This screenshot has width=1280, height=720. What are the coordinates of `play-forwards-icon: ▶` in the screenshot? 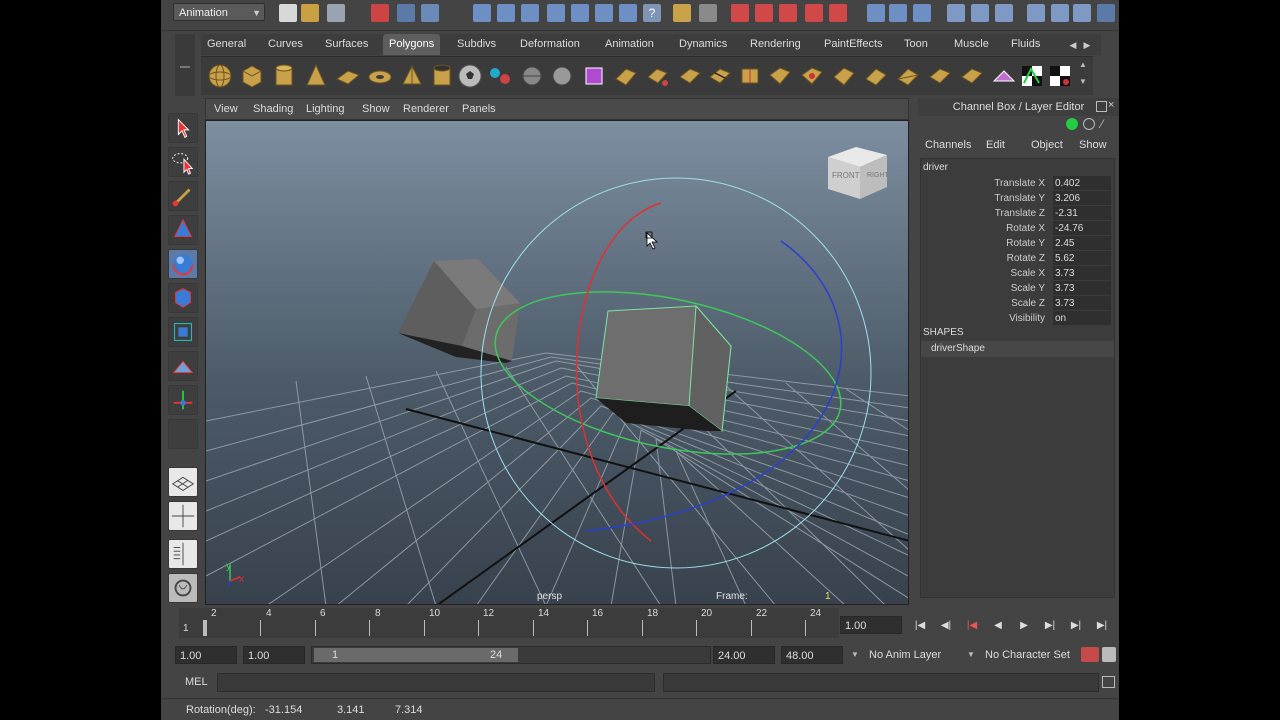 It's located at (1024, 626).